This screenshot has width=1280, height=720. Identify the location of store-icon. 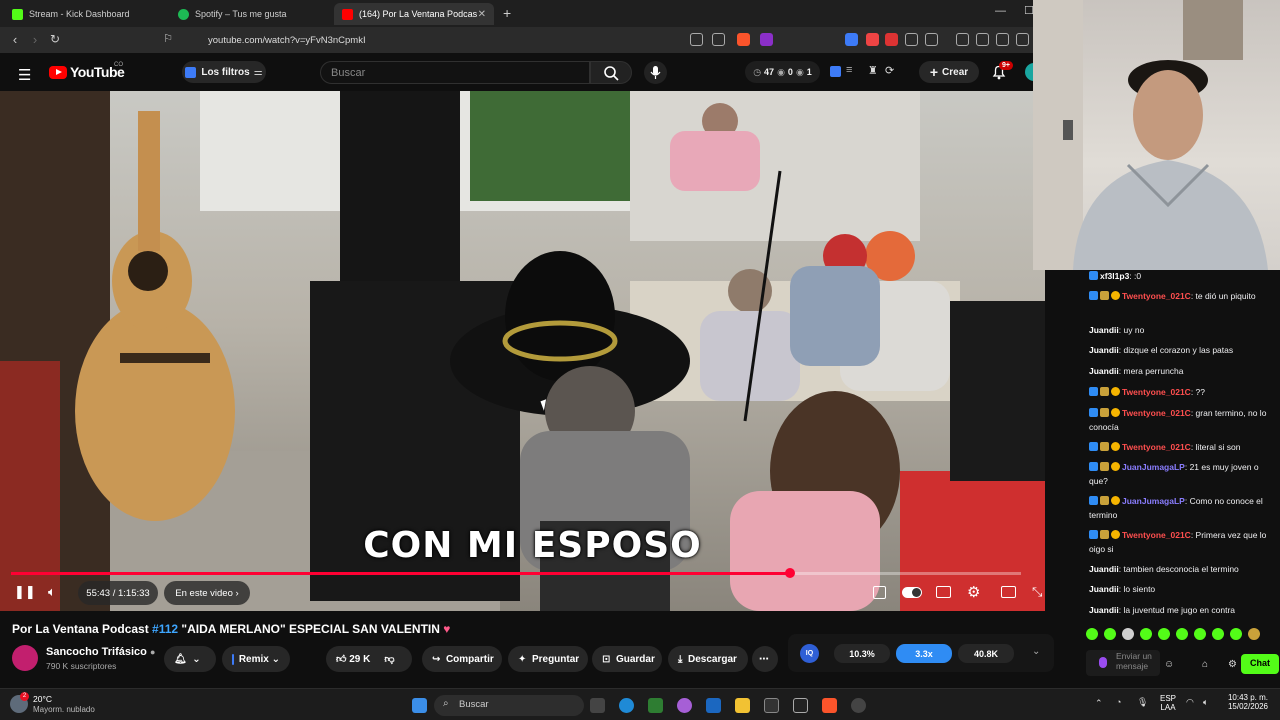
(713, 705).